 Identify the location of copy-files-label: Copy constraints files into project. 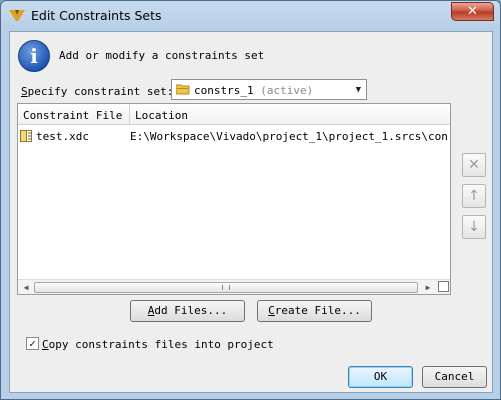
(158, 344).